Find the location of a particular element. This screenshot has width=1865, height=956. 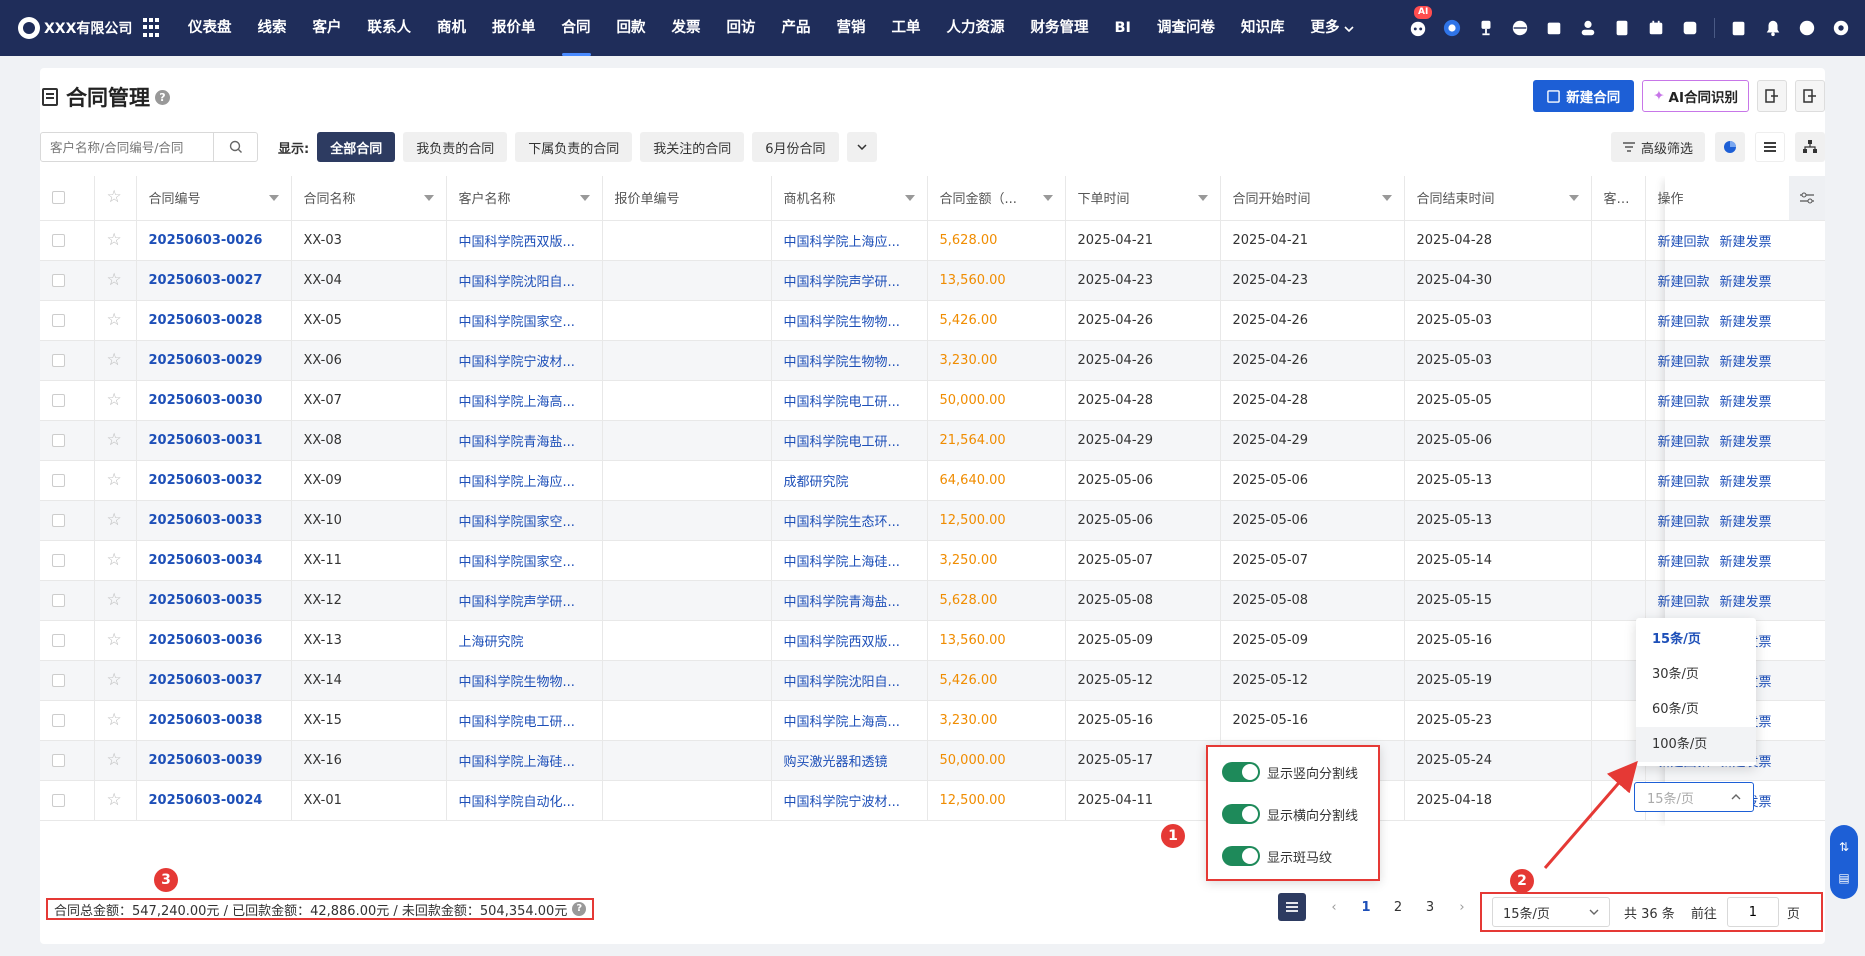

tree-view-button is located at coordinates (1810, 147).